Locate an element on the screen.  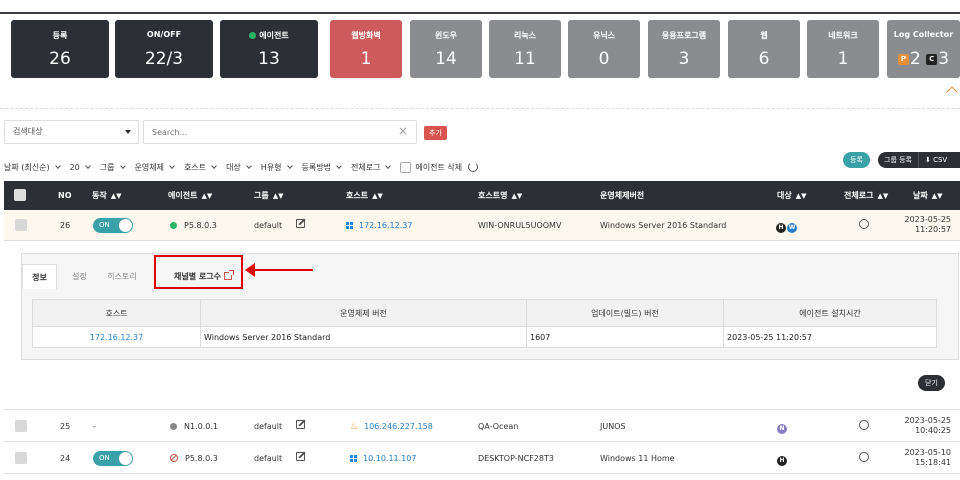
col-action: 동작 ▲▼ is located at coordinates (107, 195).